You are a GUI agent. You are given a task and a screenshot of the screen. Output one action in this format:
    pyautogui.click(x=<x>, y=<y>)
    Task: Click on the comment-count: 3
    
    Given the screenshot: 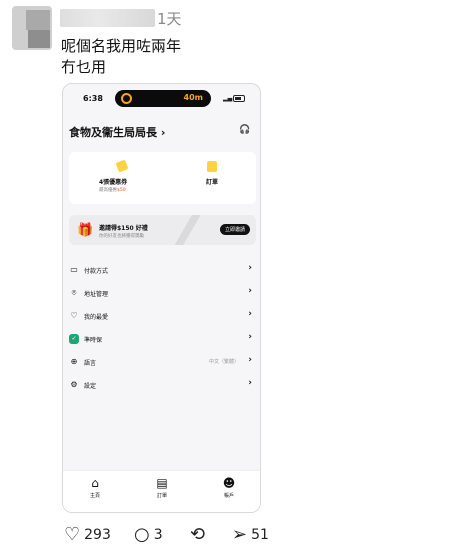 What is the action you would take?
    pyautogui.click(x=158, y=534)
    